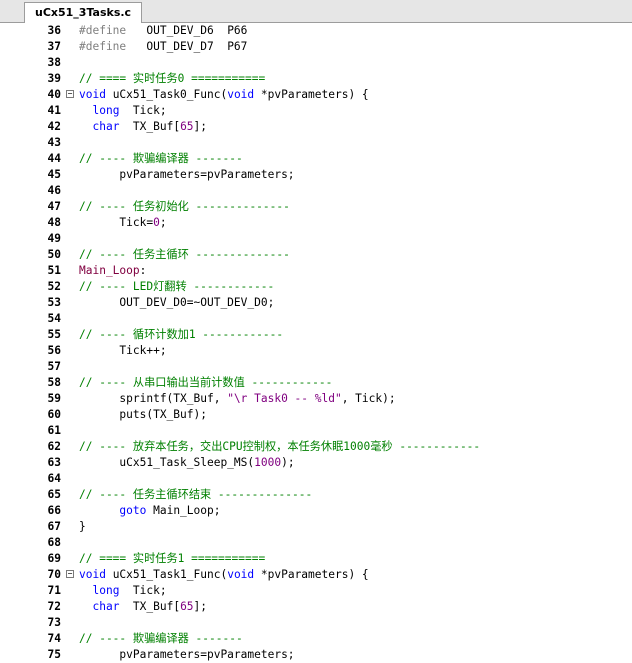 The height and width of the screenshot is (663, 632). I want to click on line-number: 62, so click(54, 446).